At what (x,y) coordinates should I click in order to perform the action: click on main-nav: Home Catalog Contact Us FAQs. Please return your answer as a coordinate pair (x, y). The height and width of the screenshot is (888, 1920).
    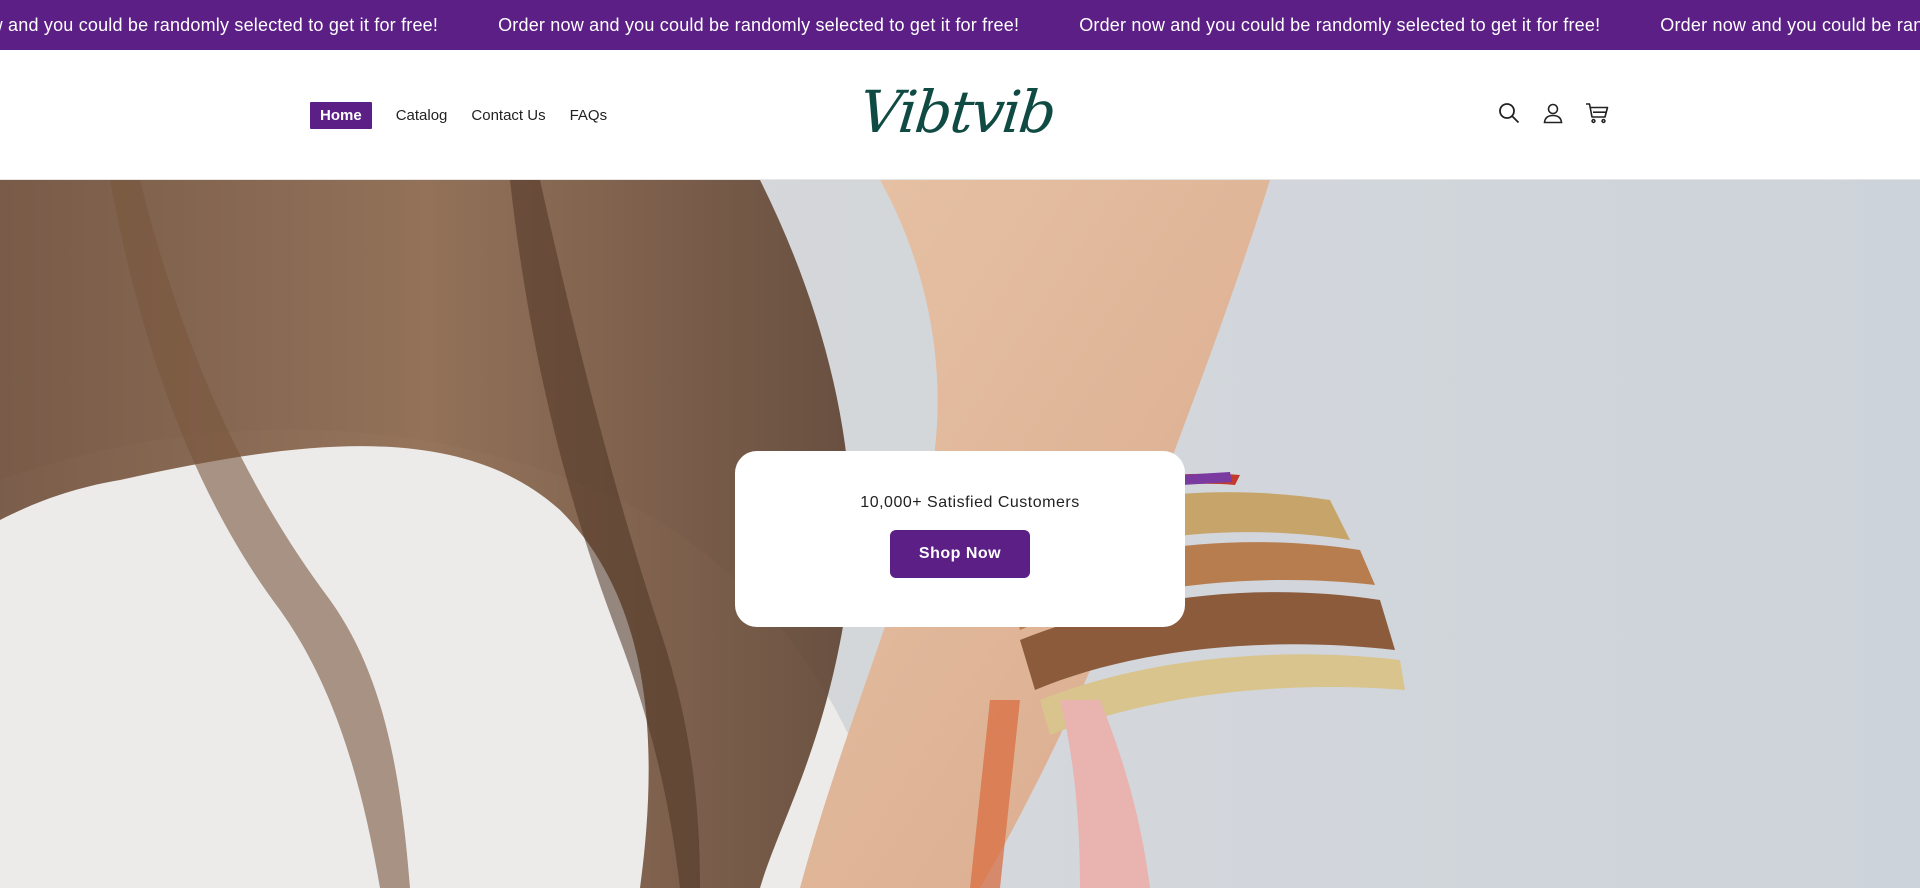
    Looking at the image, I should click on (465, 115).